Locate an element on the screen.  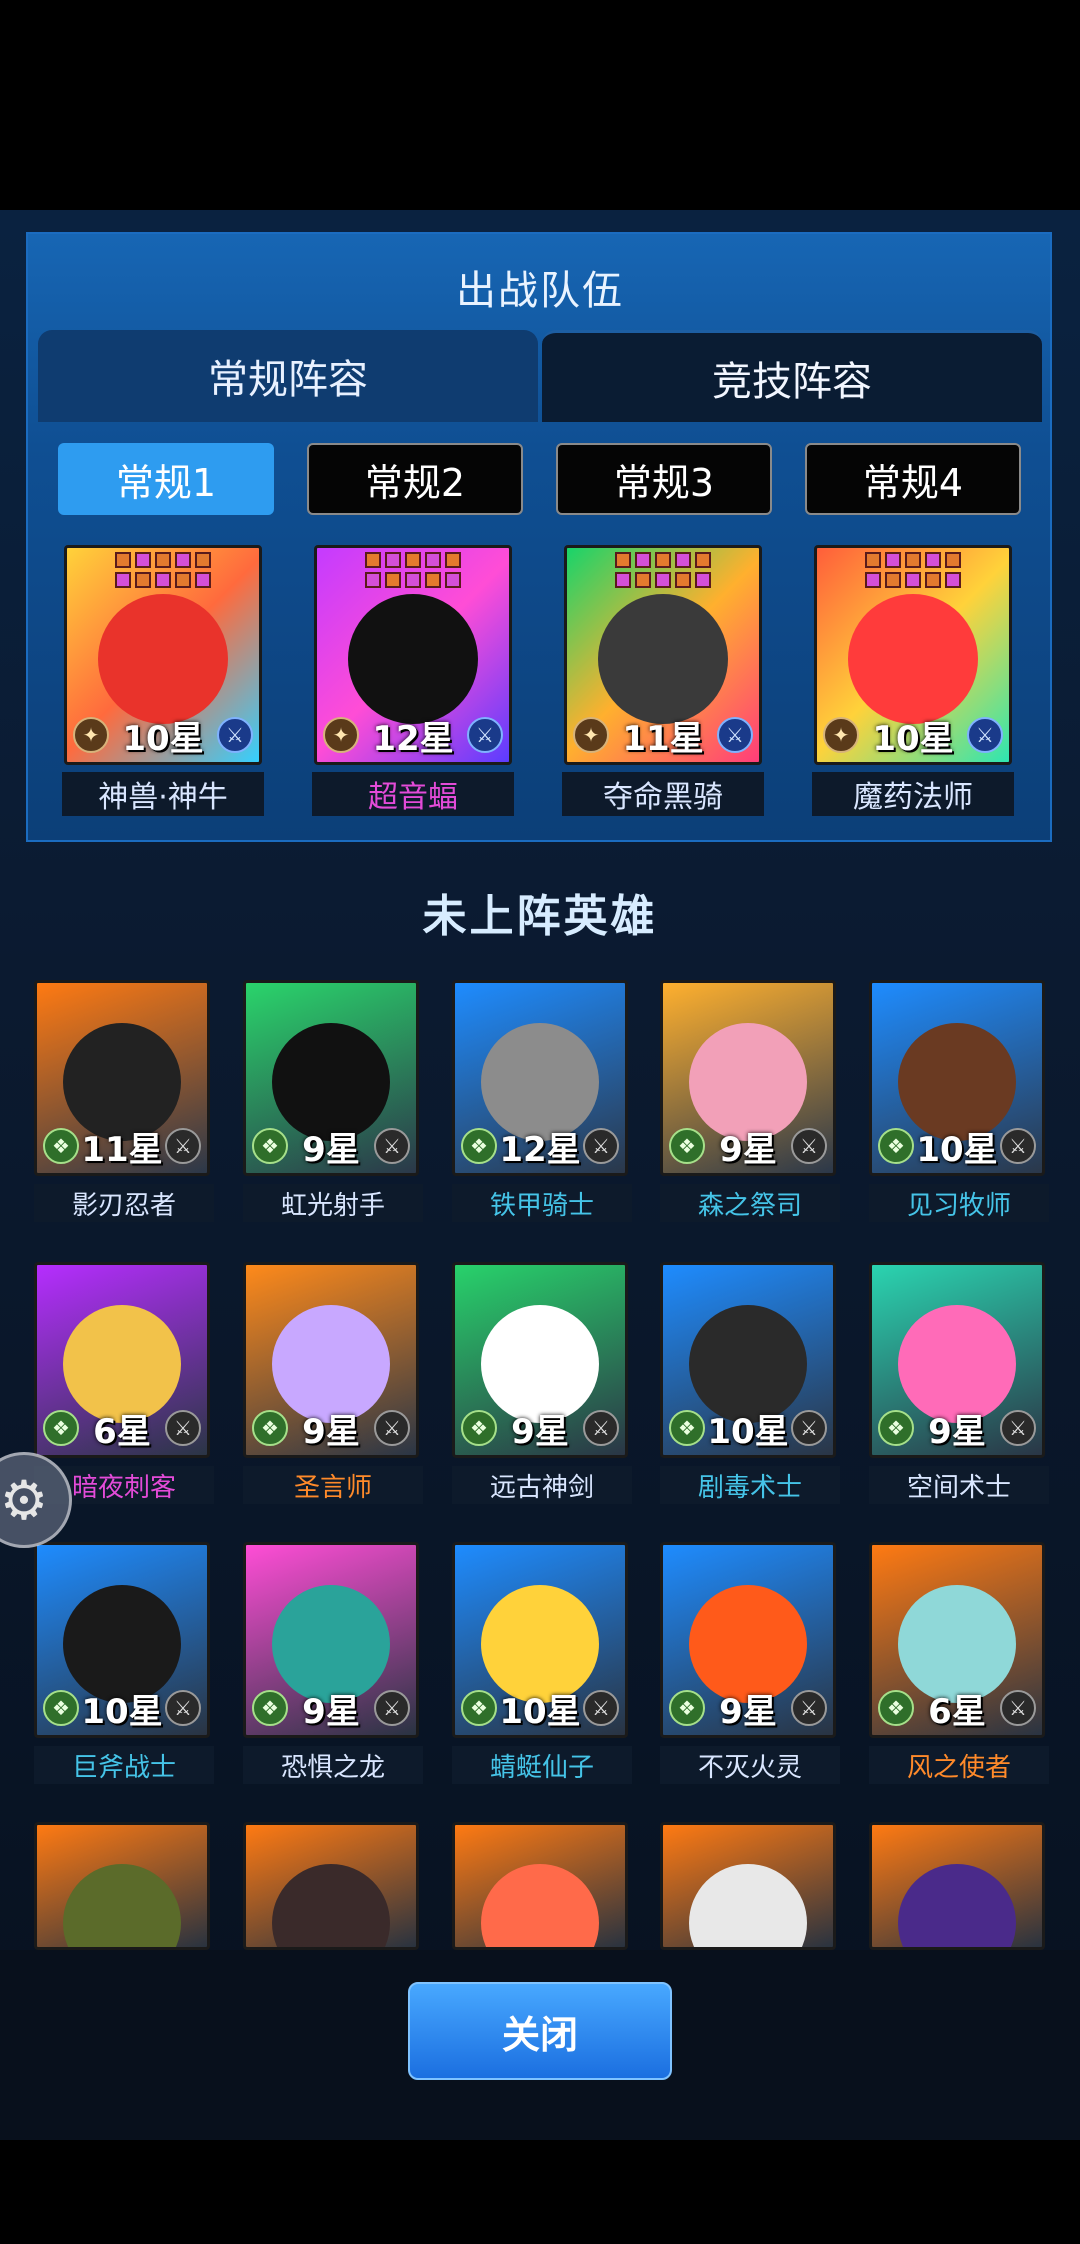
subtab-regular-4: 常规4 is located at coordinates (913, 479).